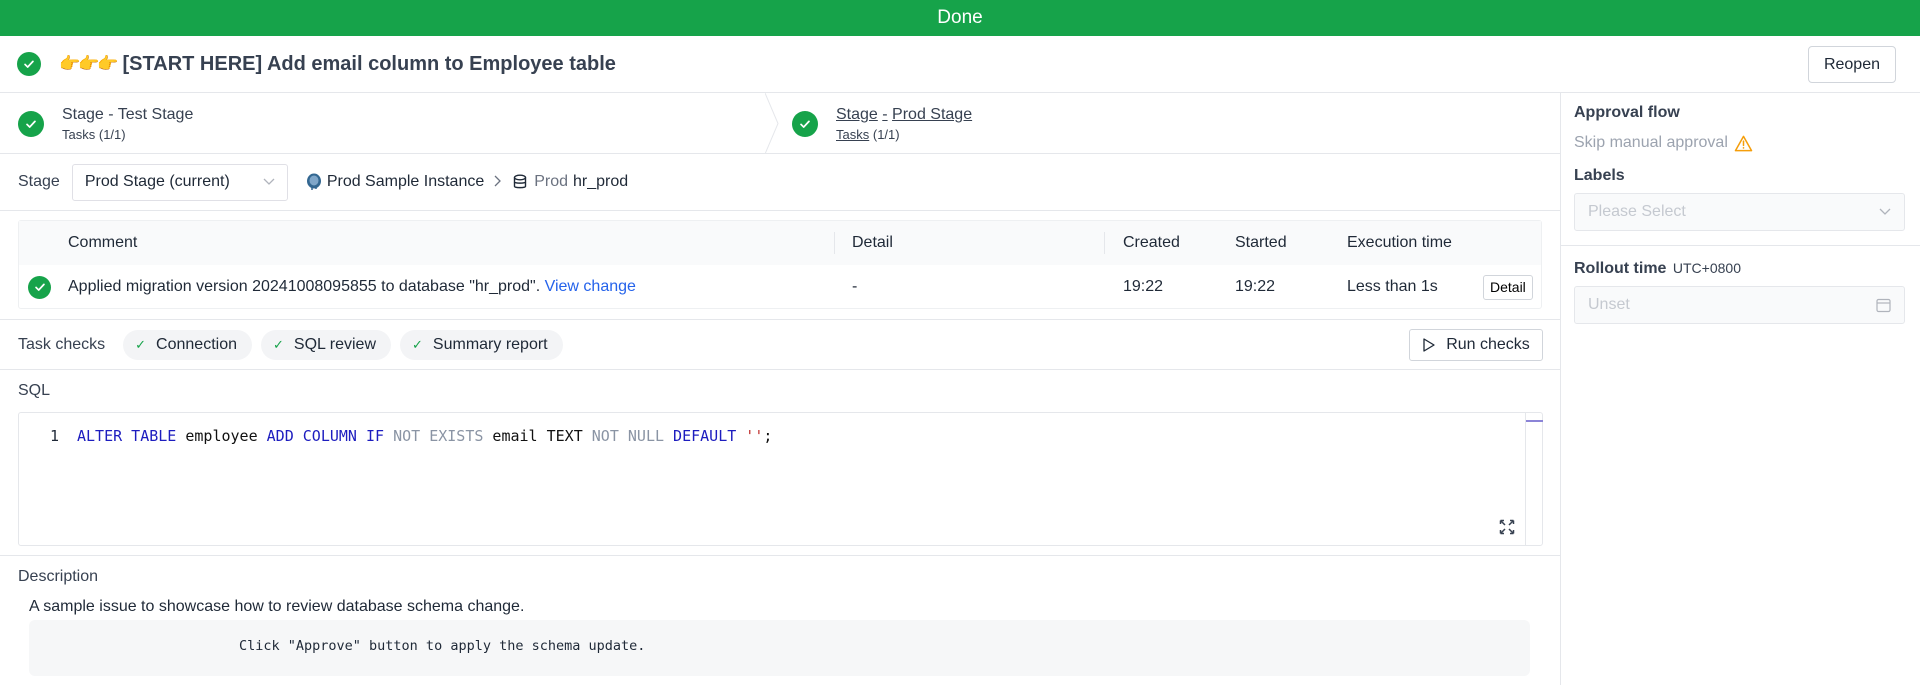  Describe the element at coordinates (855, 286) in the screenshot. I see `detail-cell: -` at that location.